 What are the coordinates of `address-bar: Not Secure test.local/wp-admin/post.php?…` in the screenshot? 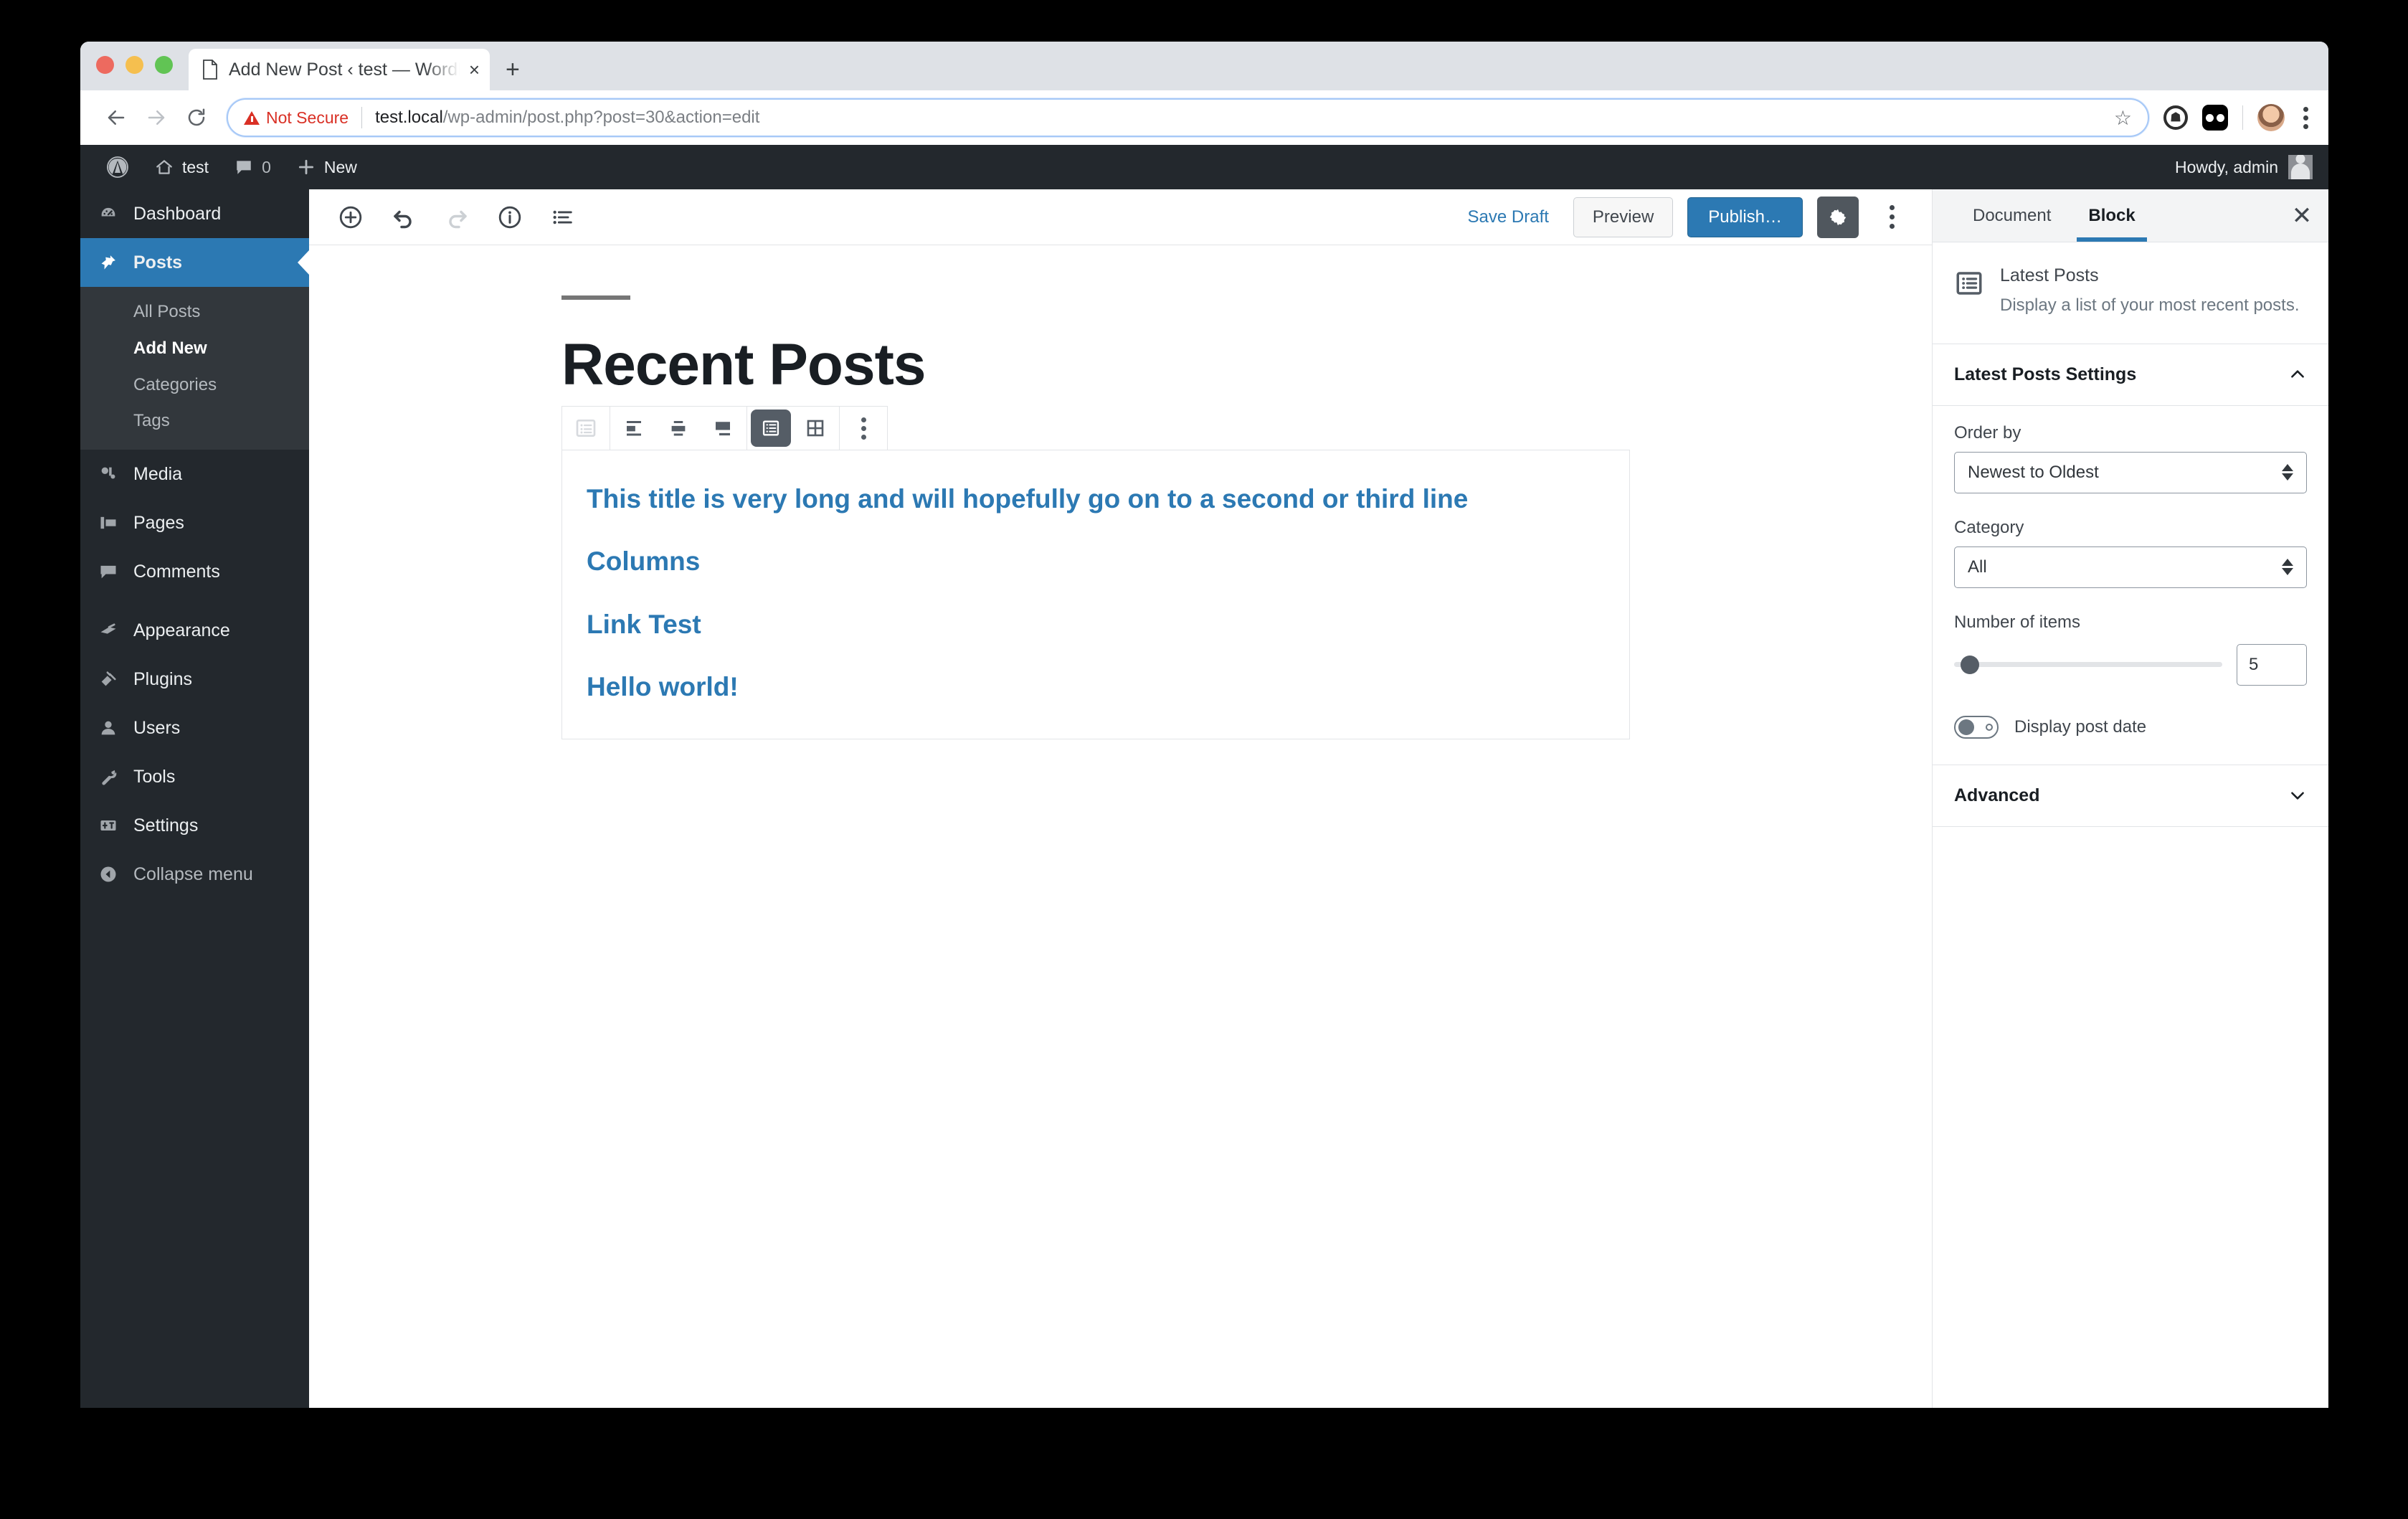 It's located at (1188, 117).